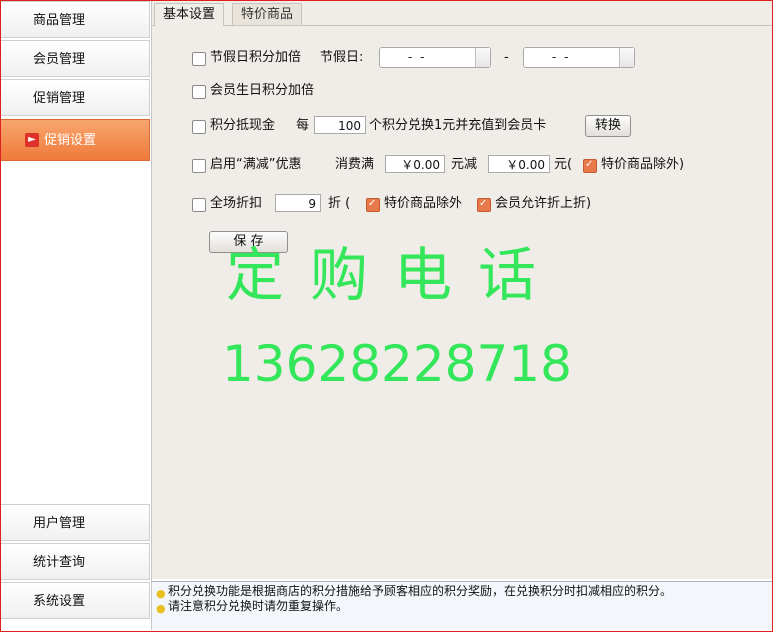  I want to click on full-reduce-exclude-checkbox, so click(590, 165).